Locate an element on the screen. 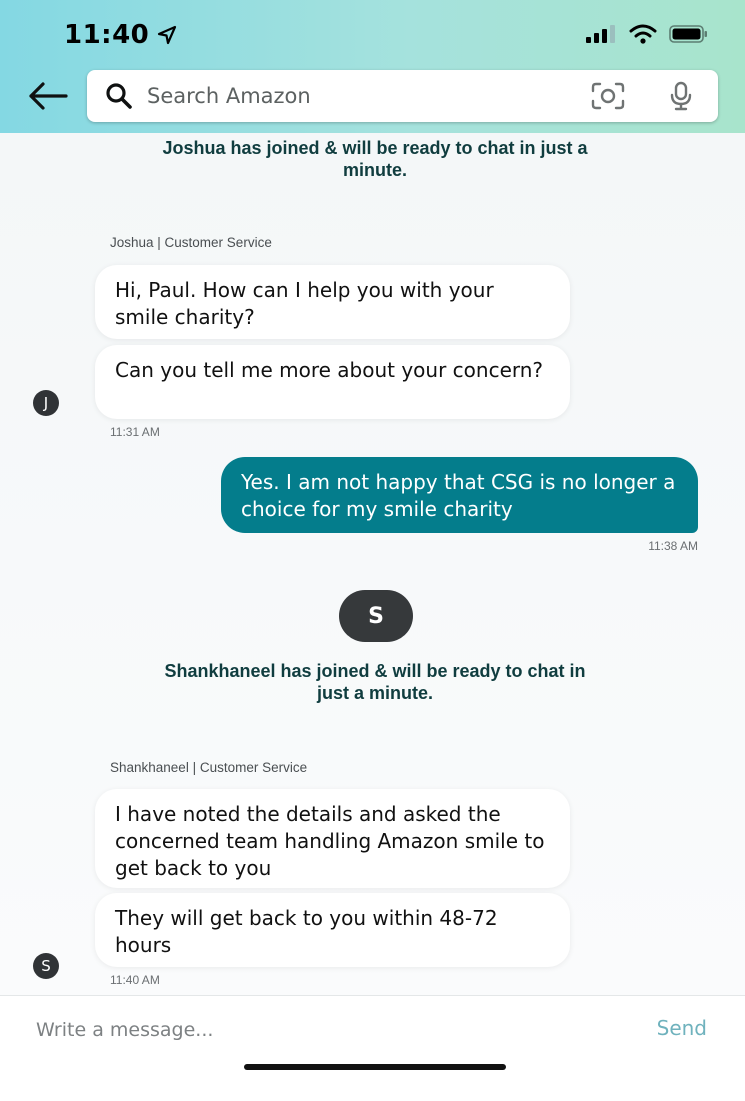 Image resolution: width=745 pixels, height=1101 pixels. back-arrow-icon is located at coordinates (47, 96).